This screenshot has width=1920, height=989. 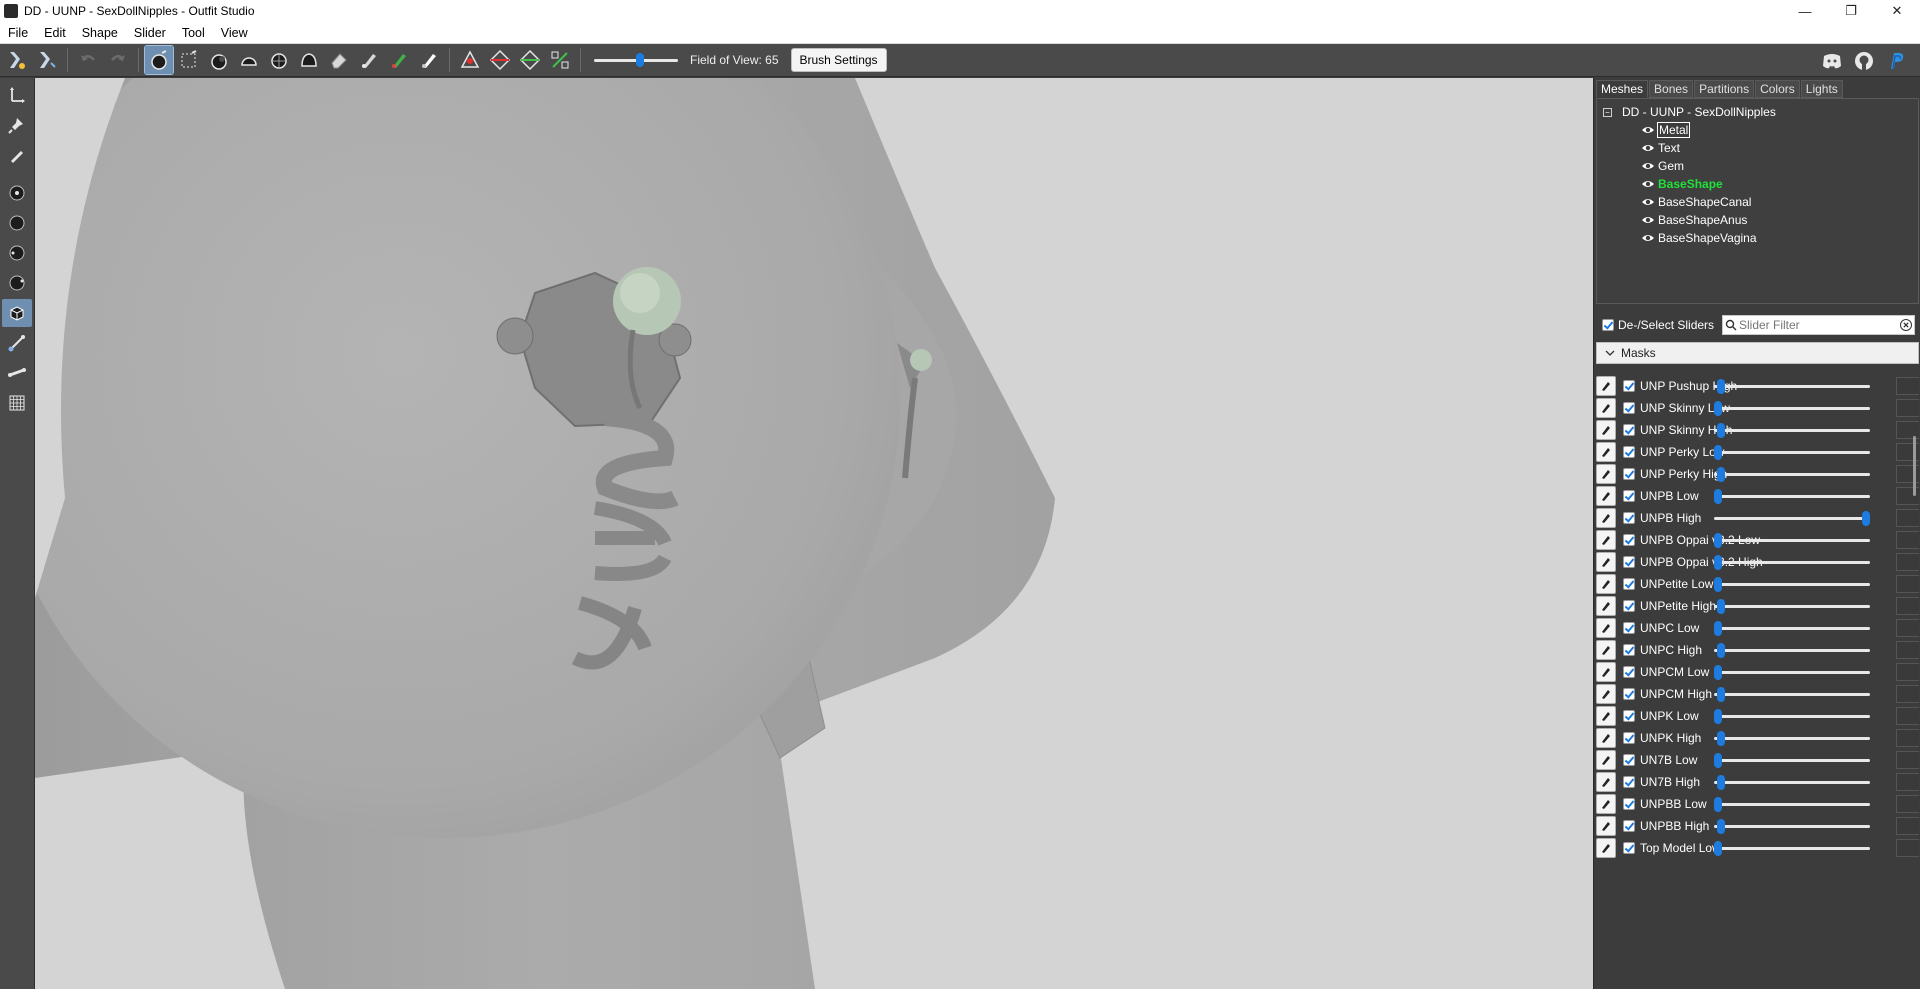 I want to click on select-tool-button, so click(x=17, y=60).